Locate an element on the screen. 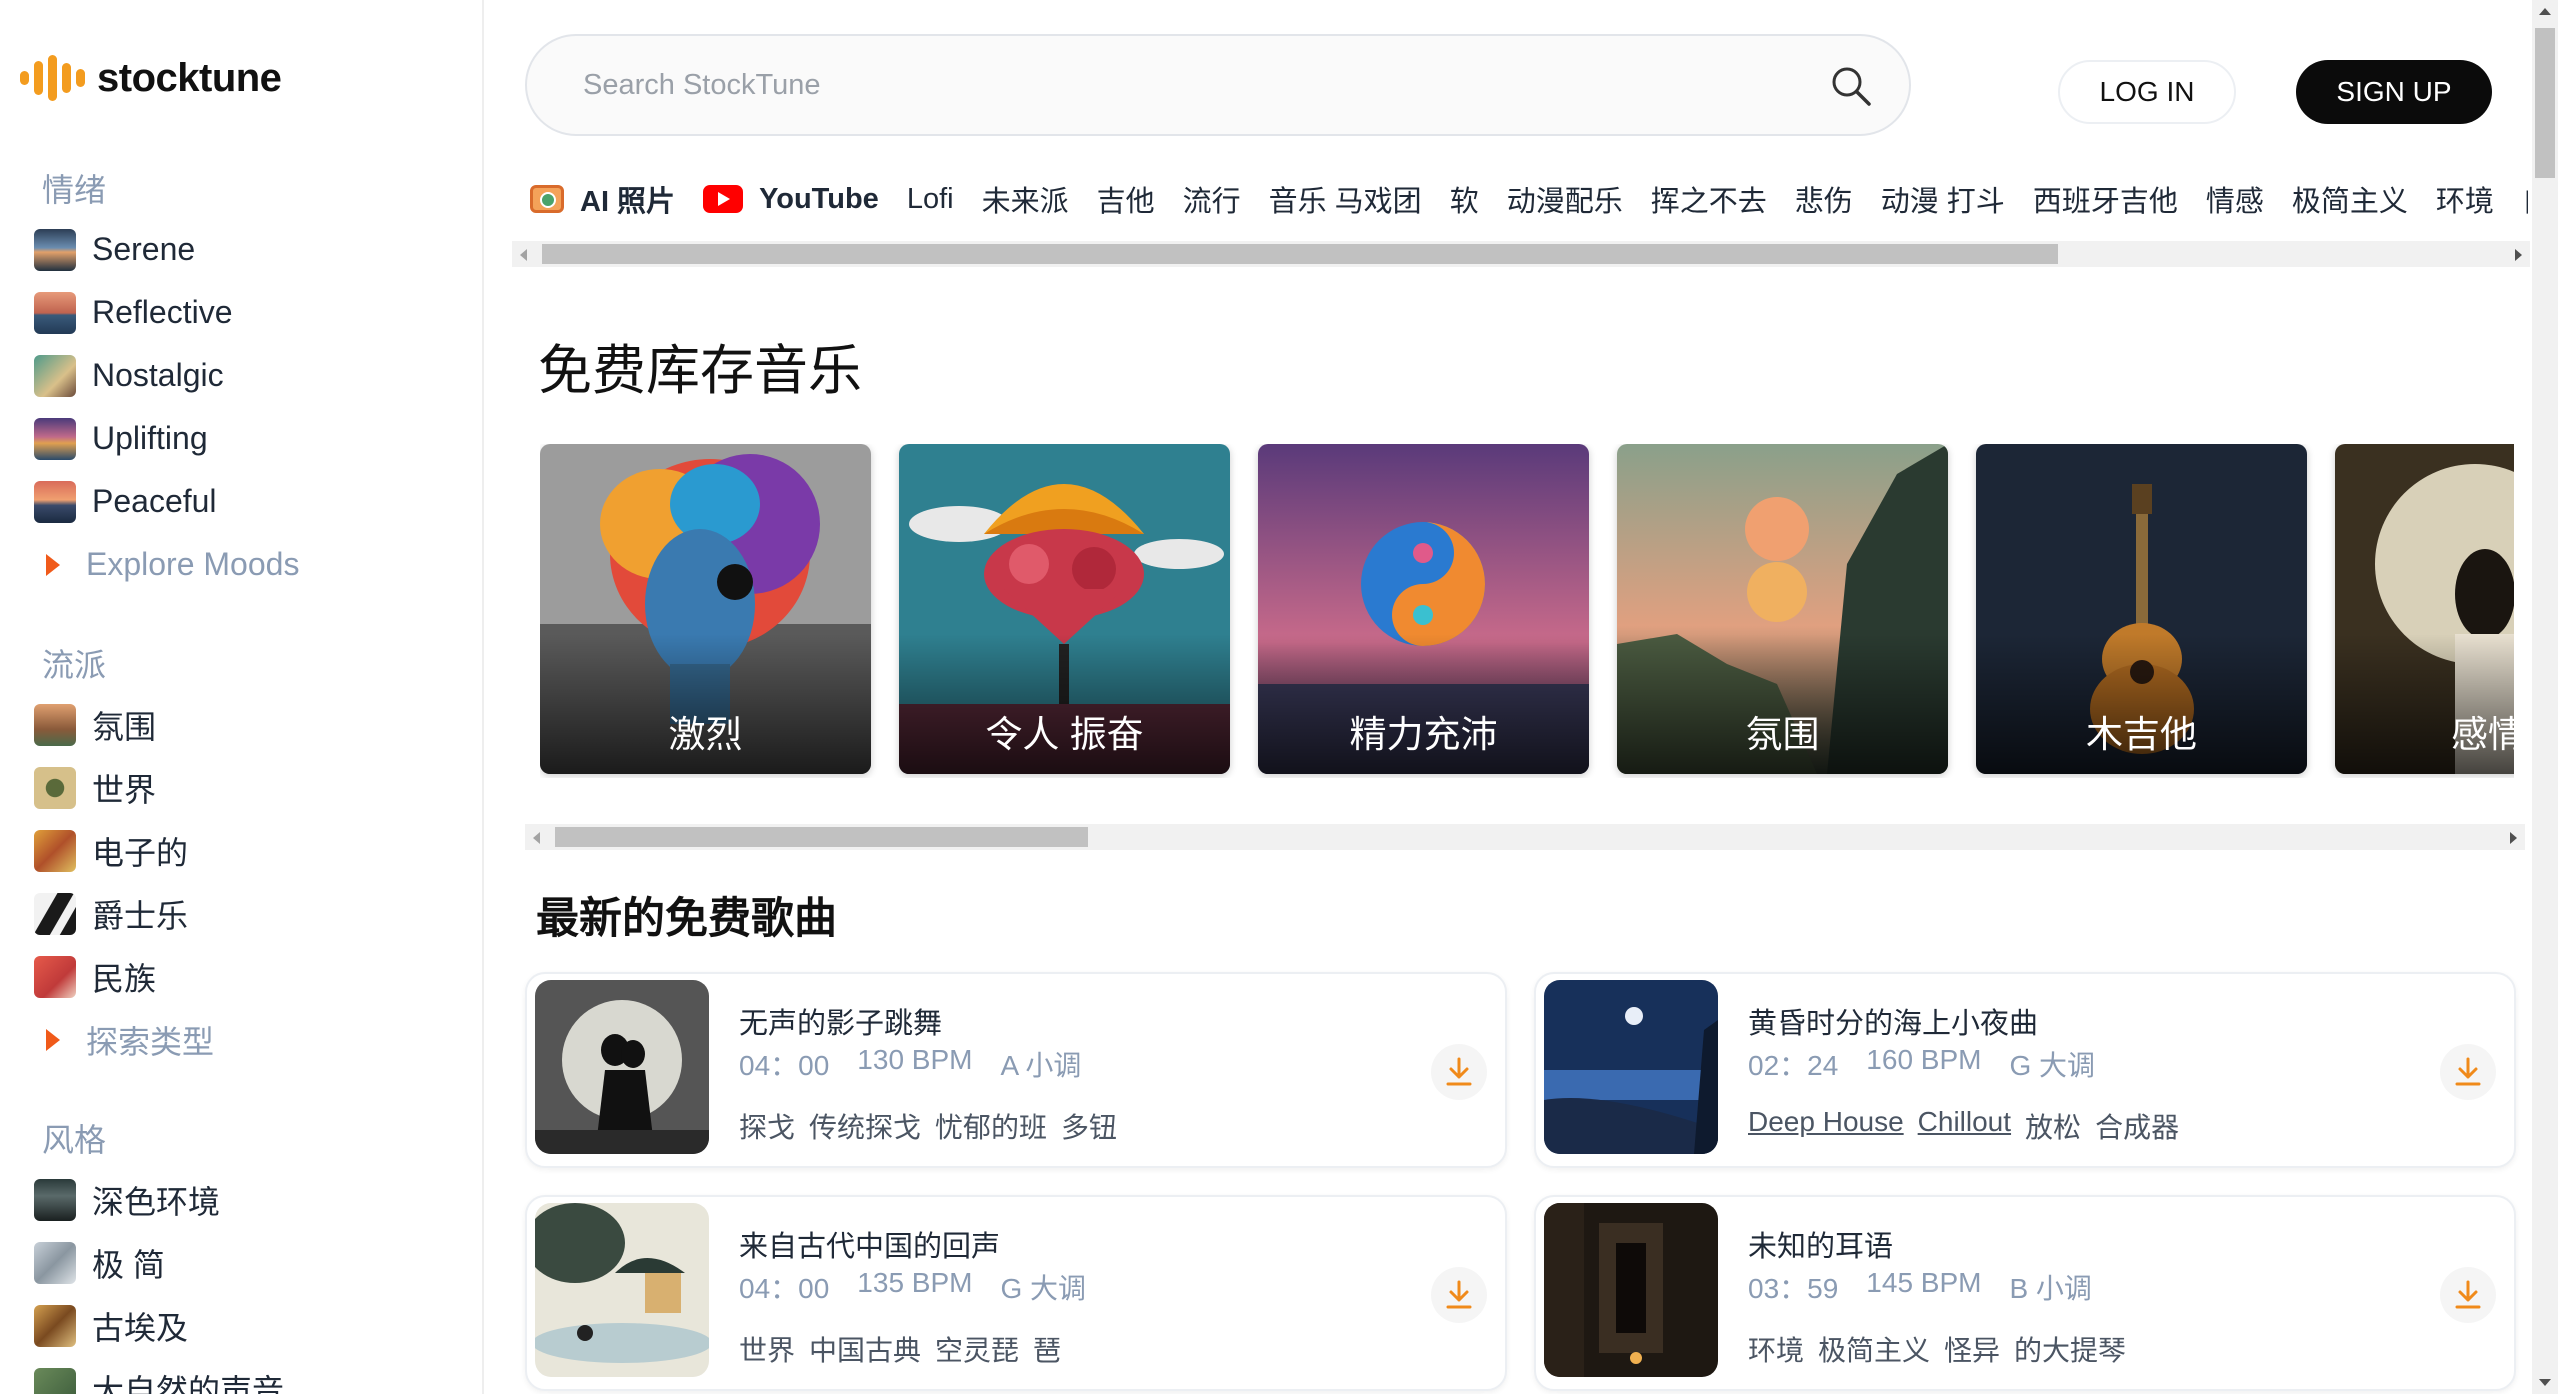 The height and width of the screenshot is (1394, 2558). tag-item: 西班牙吉他 is located at coordinates (2105, 199).